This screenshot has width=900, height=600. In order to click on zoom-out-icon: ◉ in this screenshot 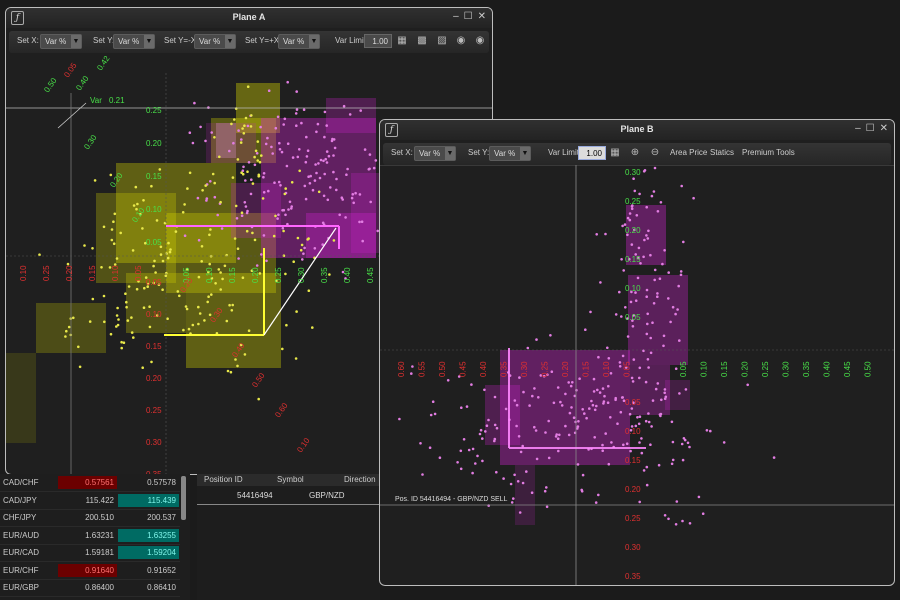, I will do `click(480, 41)`.